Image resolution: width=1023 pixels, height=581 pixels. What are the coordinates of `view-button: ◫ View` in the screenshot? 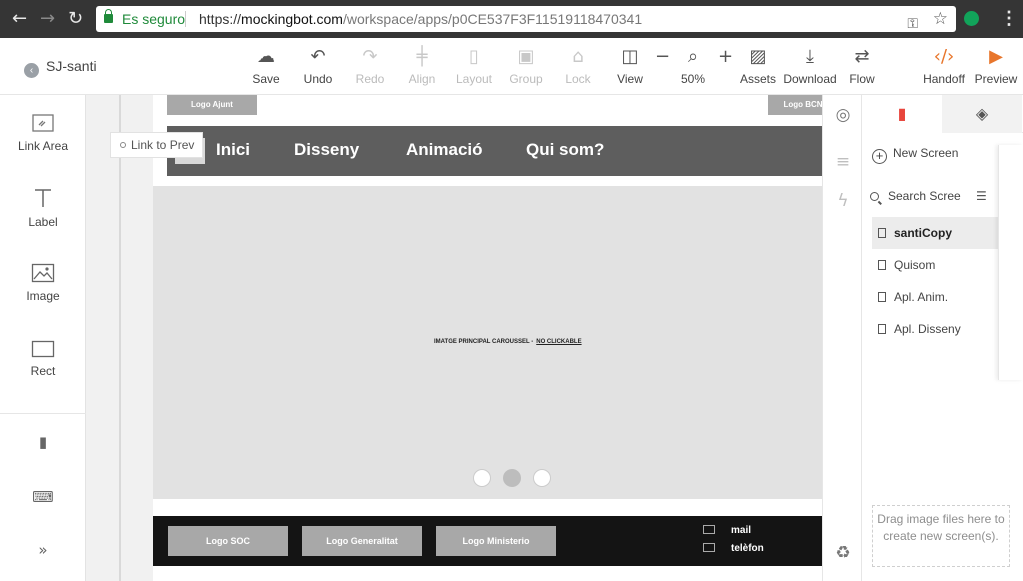 It's located at (630, 66).